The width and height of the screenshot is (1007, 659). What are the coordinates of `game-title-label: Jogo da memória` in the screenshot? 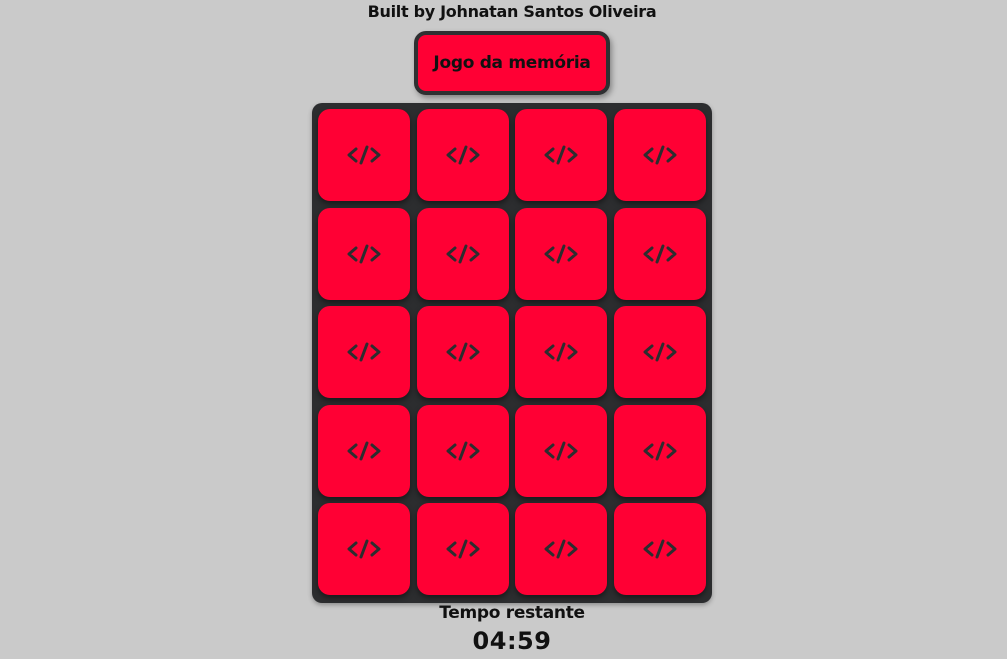 It's located at (512, 63).